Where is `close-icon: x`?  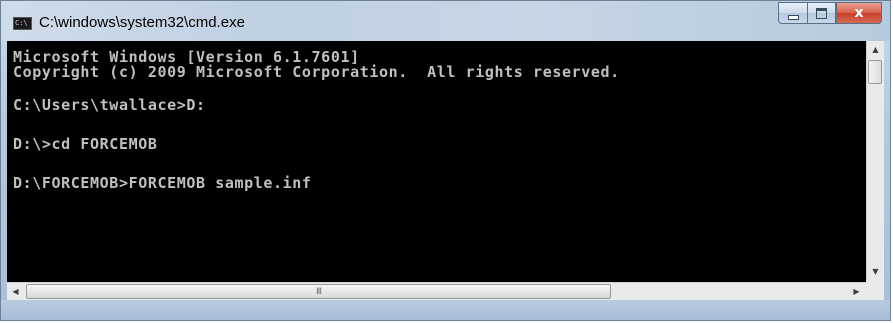
close-icon: x is located at coordinates (859, 13).